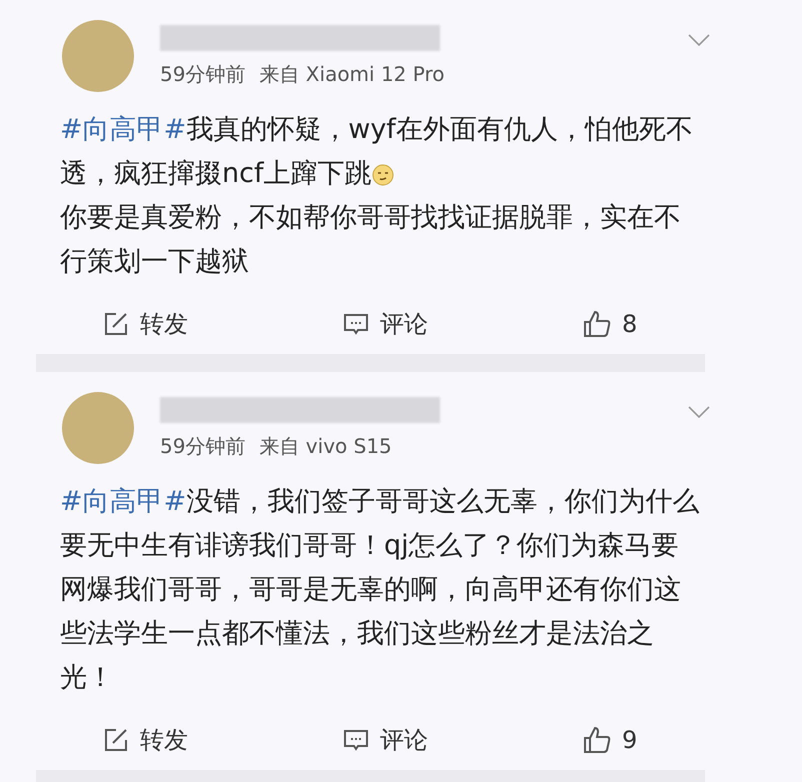 This screenshot has height=782, width=802. I want to click on like-button: 8, so click(610, 324).